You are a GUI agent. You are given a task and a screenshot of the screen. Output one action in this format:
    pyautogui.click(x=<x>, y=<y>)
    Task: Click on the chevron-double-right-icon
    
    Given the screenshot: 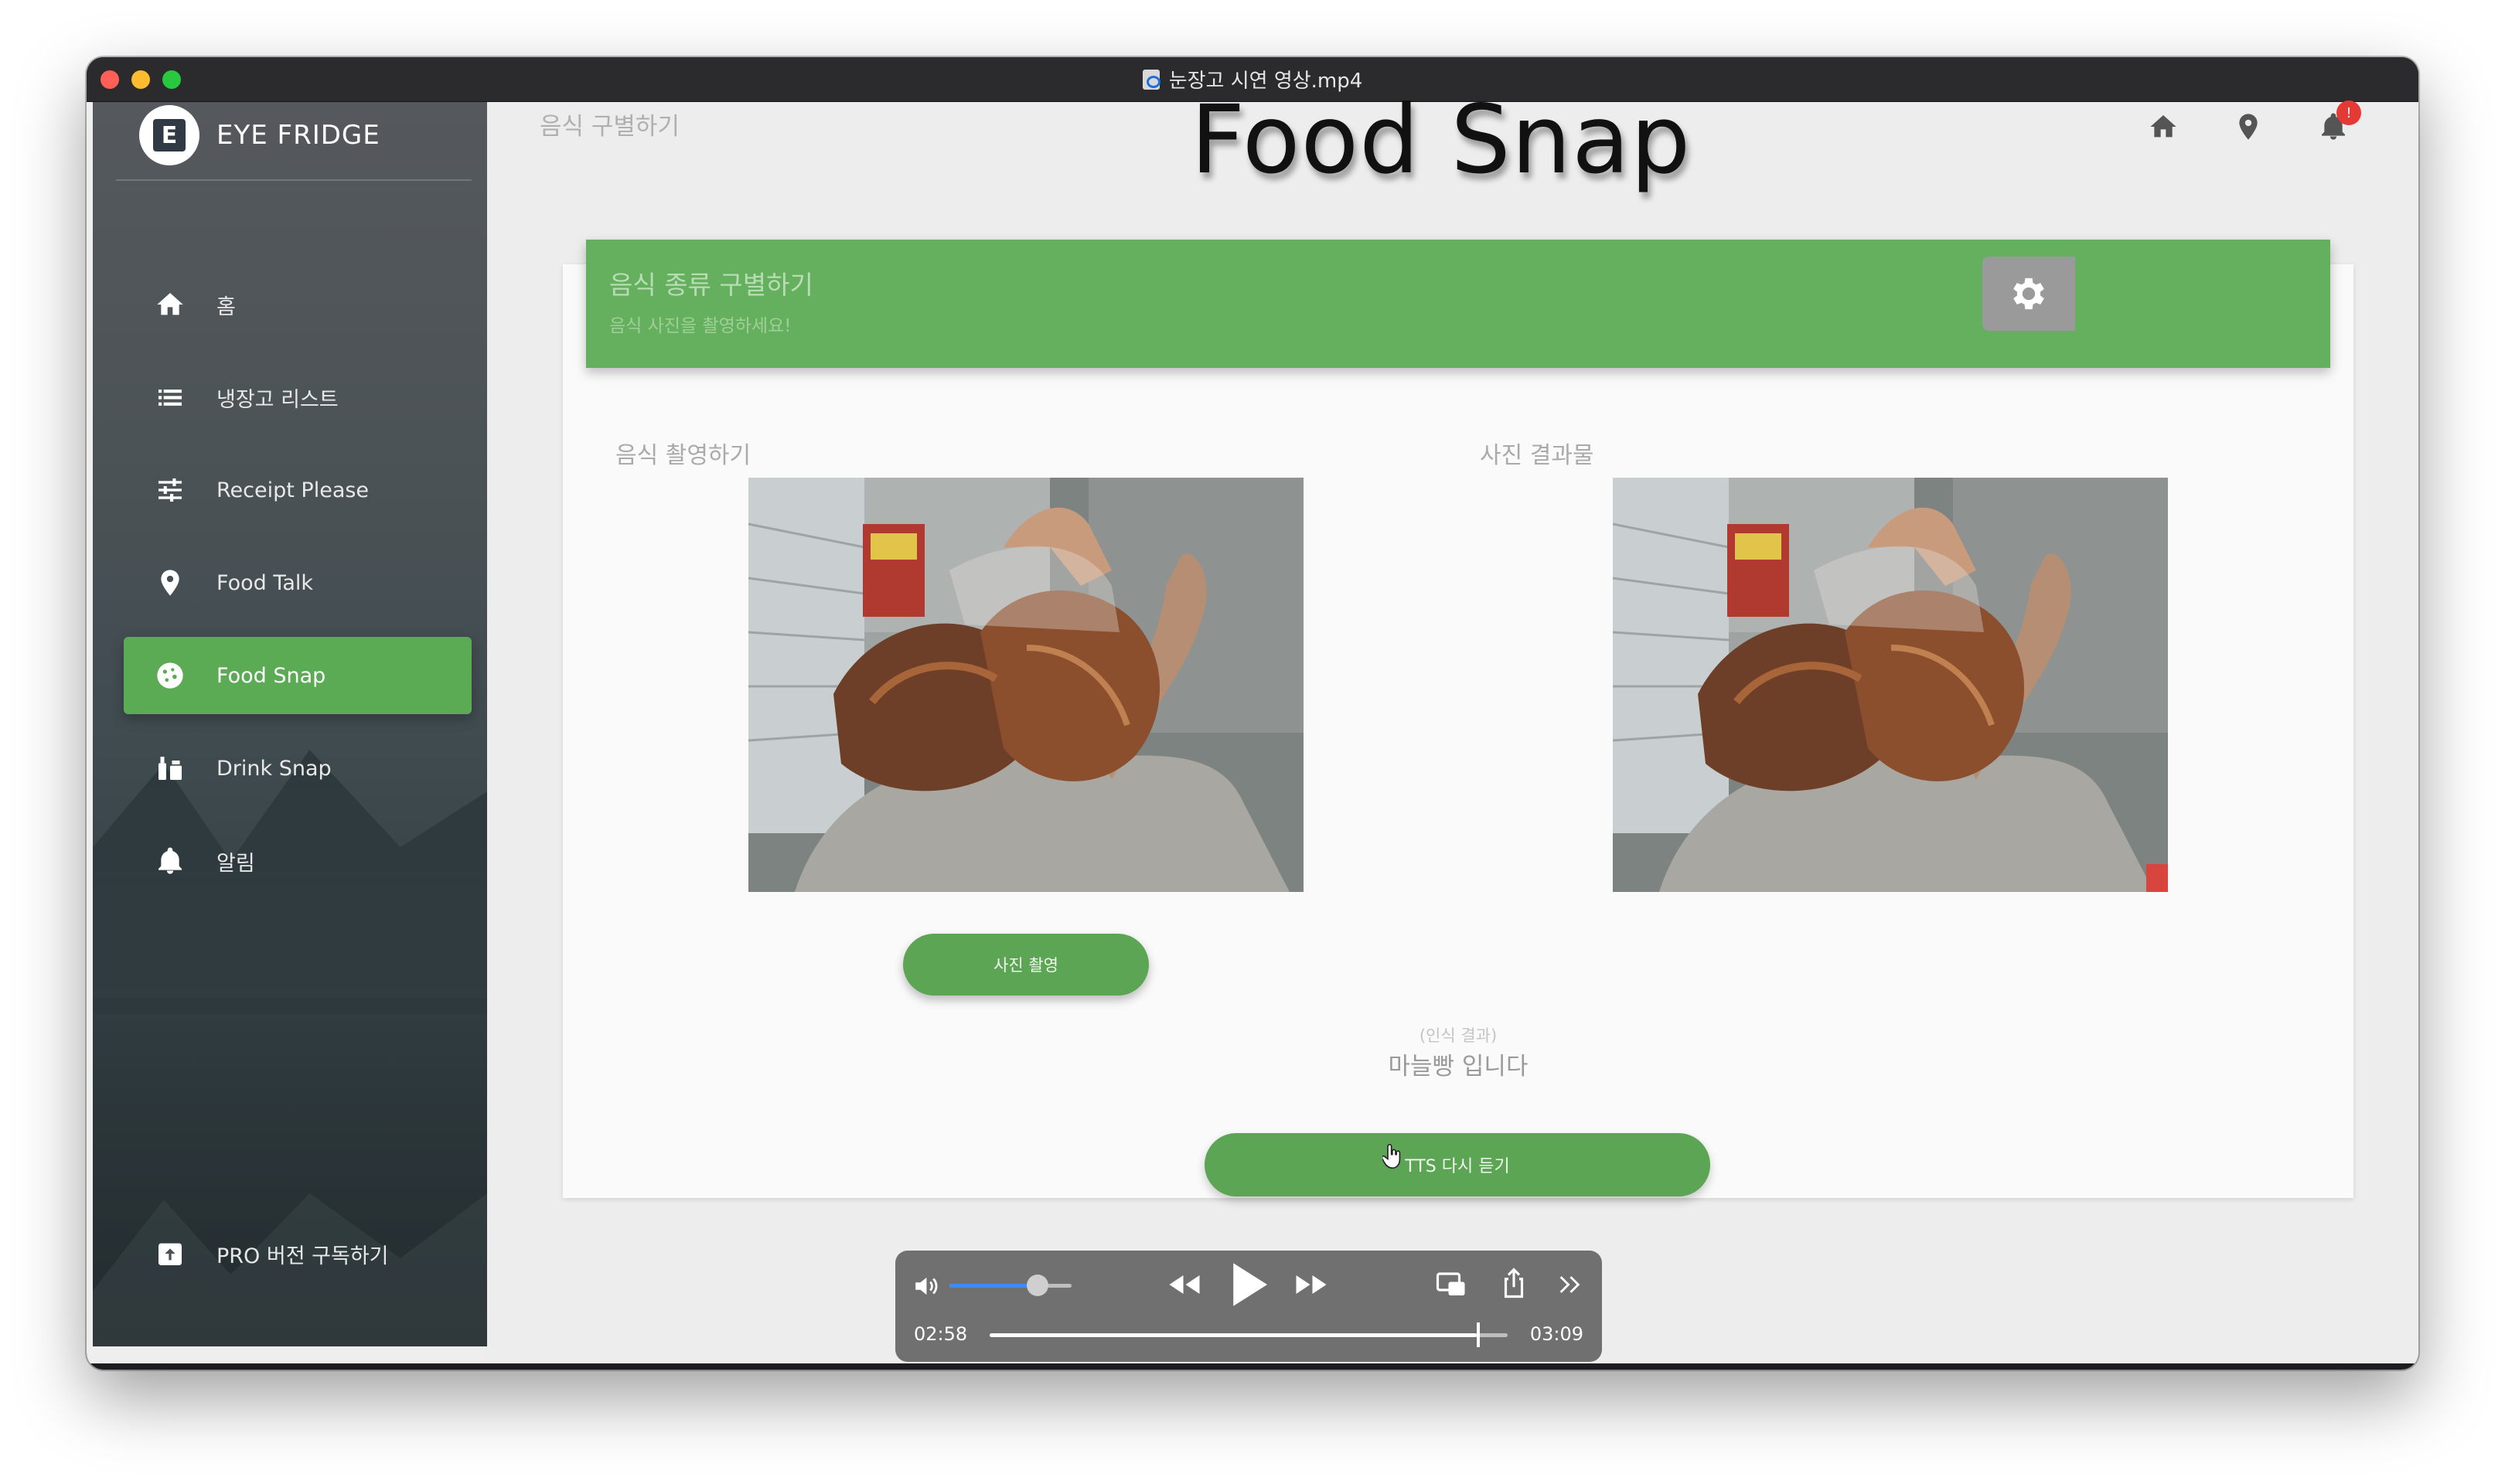 What is the action you would take?
    pyautogui.click(x=1569, y=1284)
    